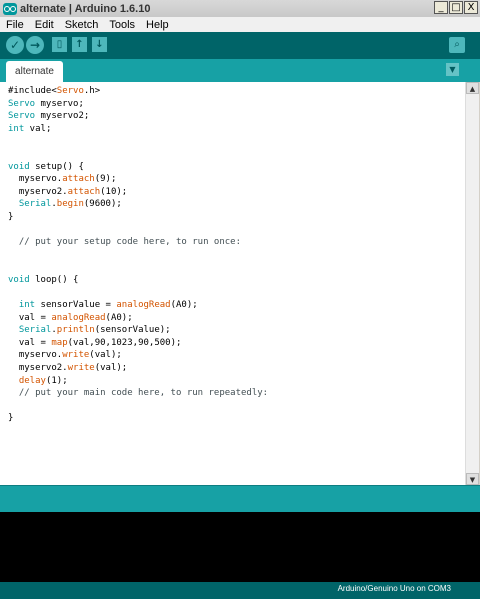 This screenshot has height=599, width=480. What do you see at coordinates (85, 8) in the screenshot?
I see `window-title: alternate | Arduino 1.6.10` at bounding box center [85, 8].